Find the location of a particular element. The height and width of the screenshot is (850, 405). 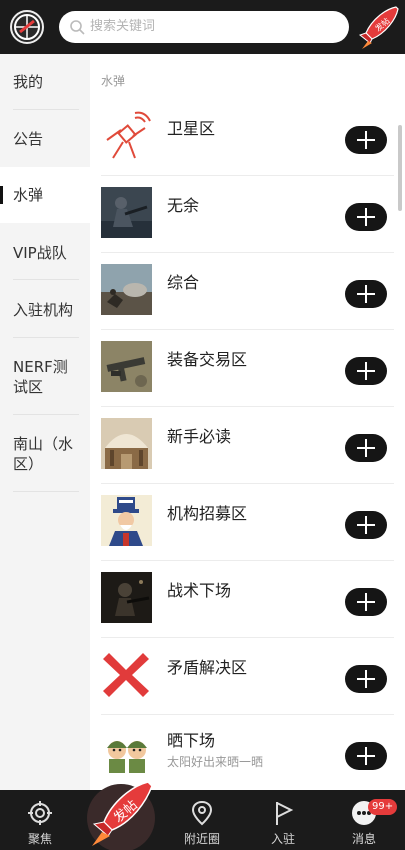

tab-join: 入驻 is located at coordinates (283, 820).